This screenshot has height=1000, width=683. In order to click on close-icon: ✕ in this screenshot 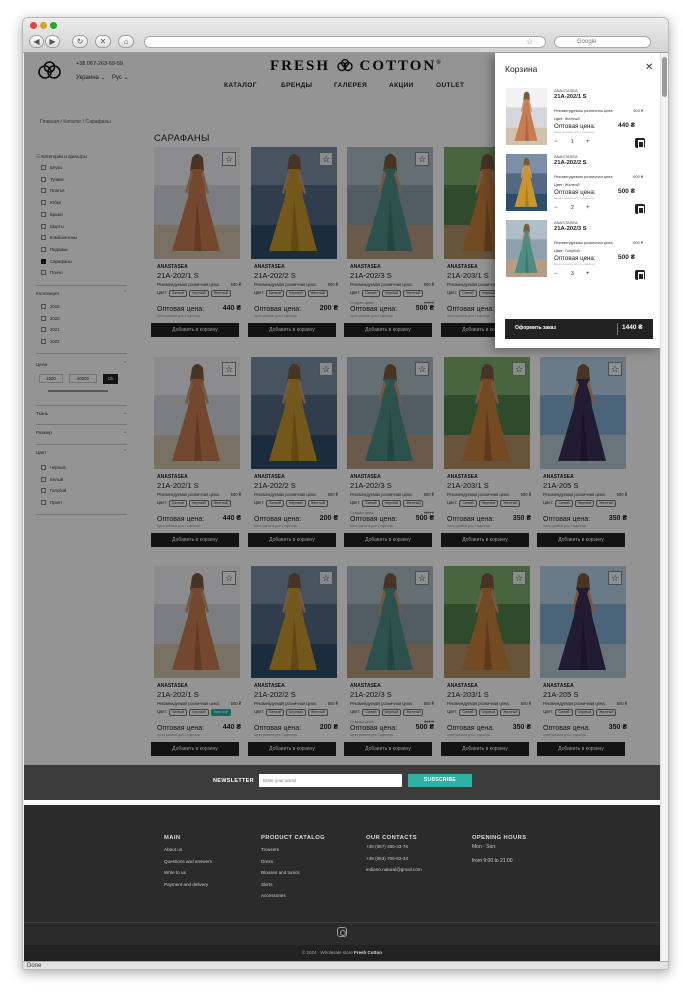, I will do `click(649, 67)`.